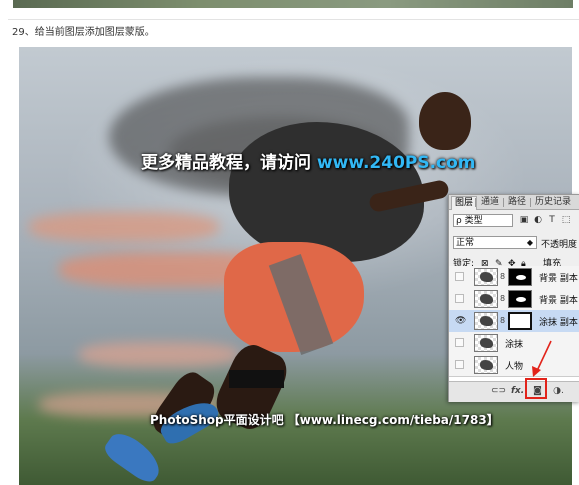 The height and width of the screenshot is (485, 579). I want to click on link-icon: ⊂⊃, so click(498, 391).